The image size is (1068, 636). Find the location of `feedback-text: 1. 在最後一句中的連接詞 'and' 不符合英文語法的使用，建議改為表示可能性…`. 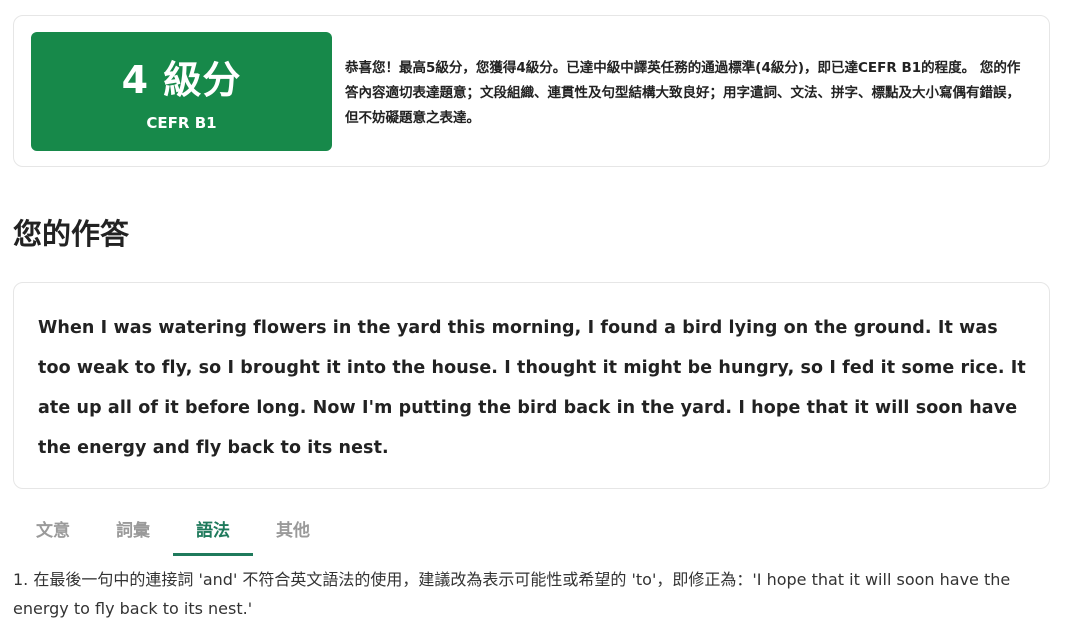

feedback-text: 1. 在最後一句中的連接詞 'and' 不符合英文語法的使用，建議改為表示可能性… is located at coordinates (512, 594).